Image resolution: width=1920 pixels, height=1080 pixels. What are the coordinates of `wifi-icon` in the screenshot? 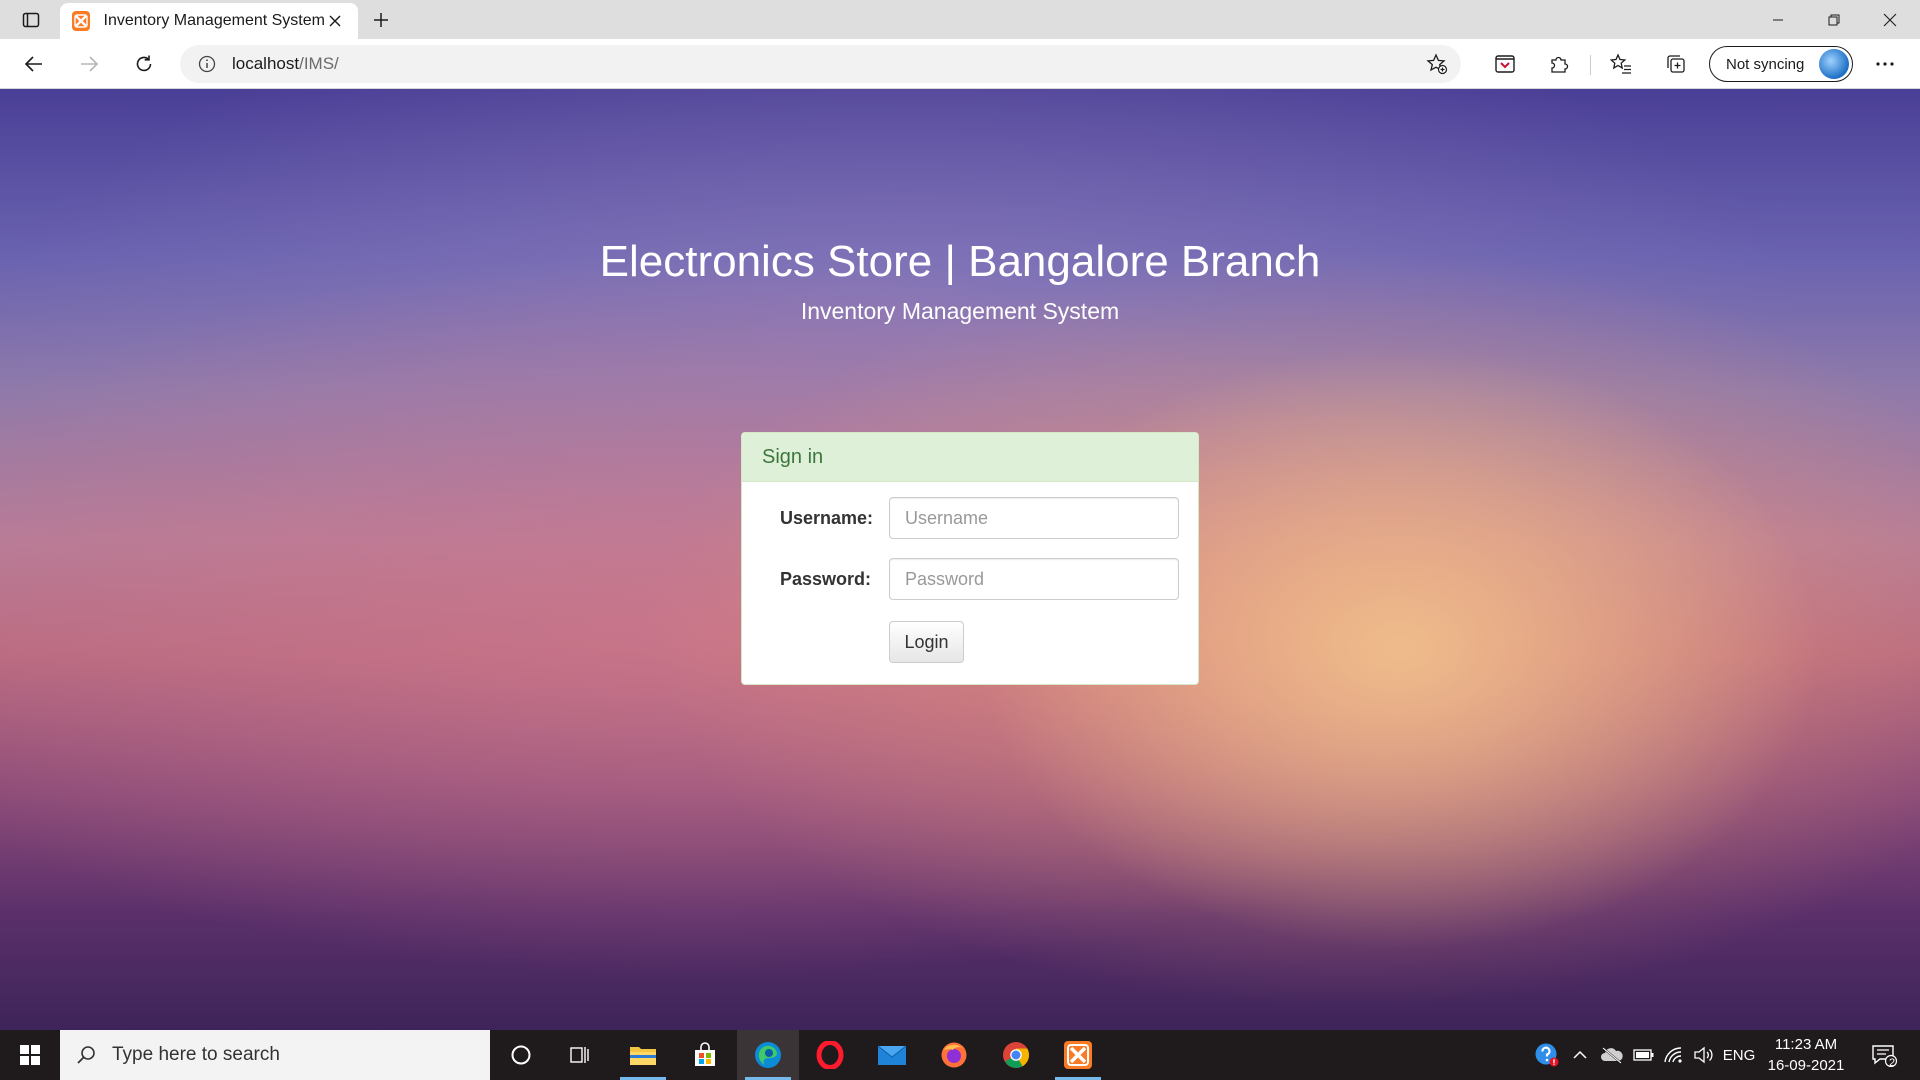 It's located at (1673, 1055).